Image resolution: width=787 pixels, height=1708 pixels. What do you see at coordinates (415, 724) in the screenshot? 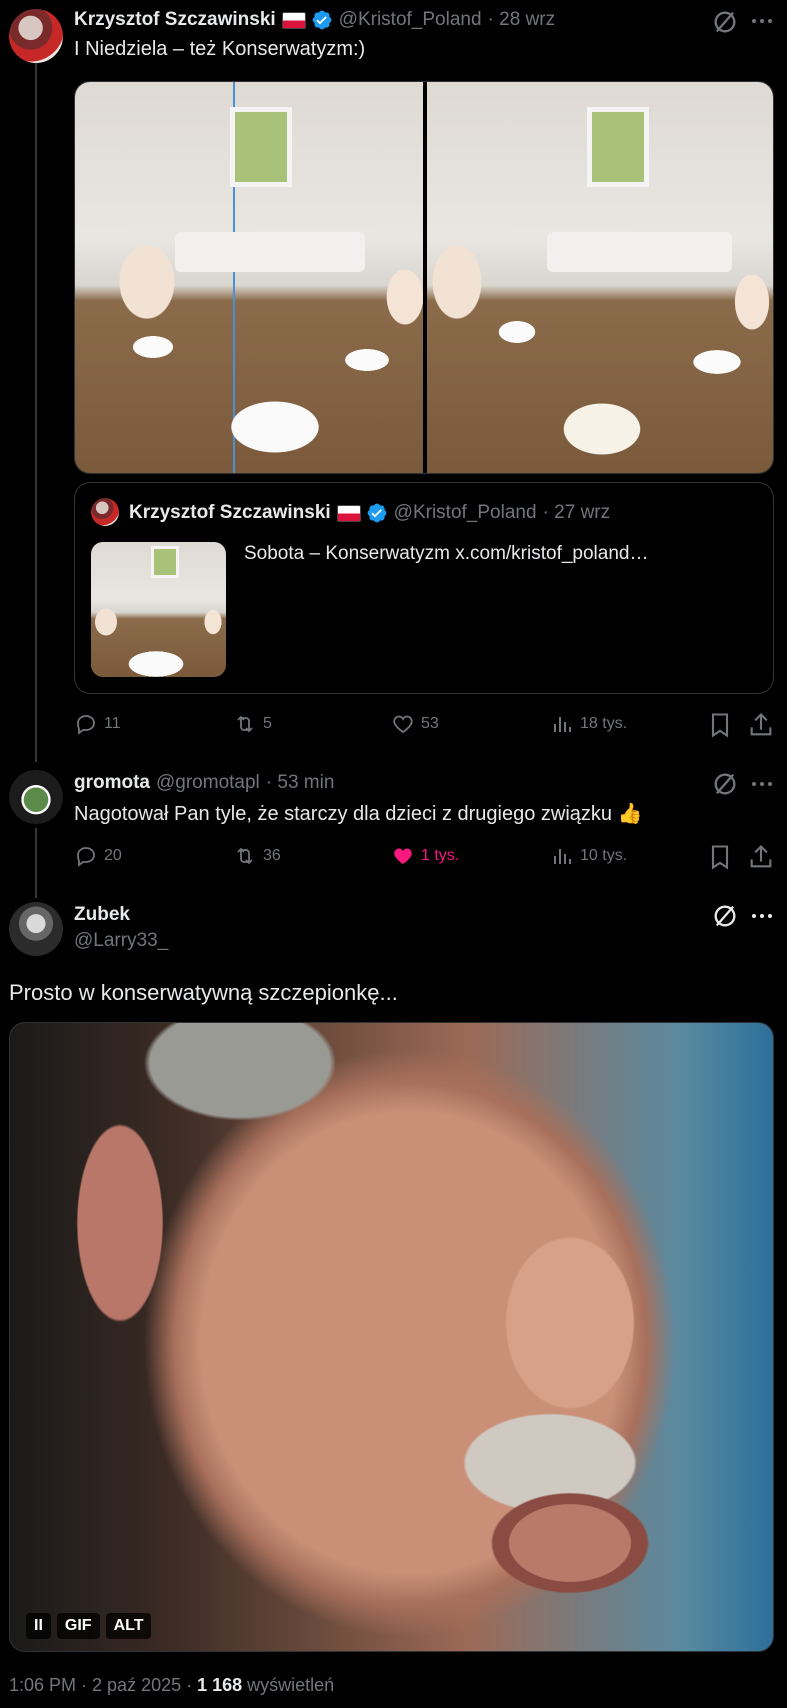
I see `like-button: 53` at bounding box center [415, 724].